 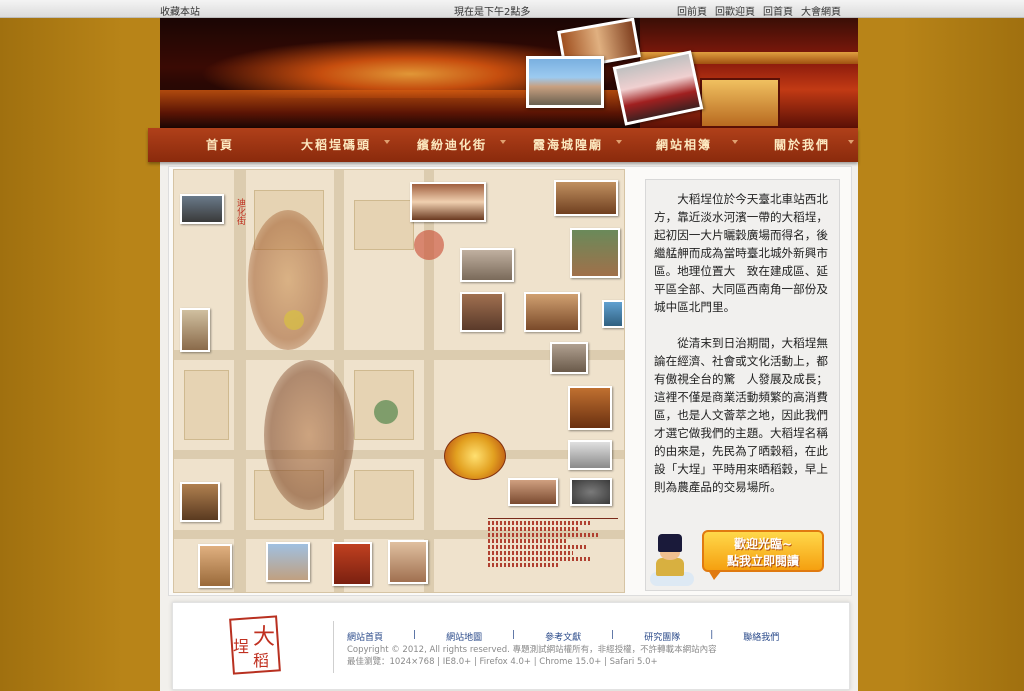 I want to click on welcome-text: 歡迎光臨~, so click(x=763, y=544).